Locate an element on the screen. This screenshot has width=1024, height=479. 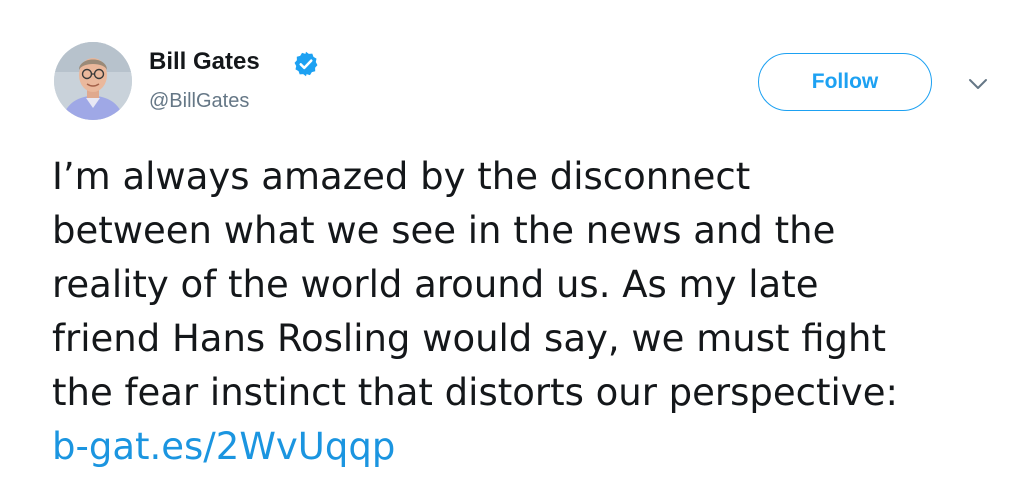
avatar-photo-icon is located at coordinates (93, 81).